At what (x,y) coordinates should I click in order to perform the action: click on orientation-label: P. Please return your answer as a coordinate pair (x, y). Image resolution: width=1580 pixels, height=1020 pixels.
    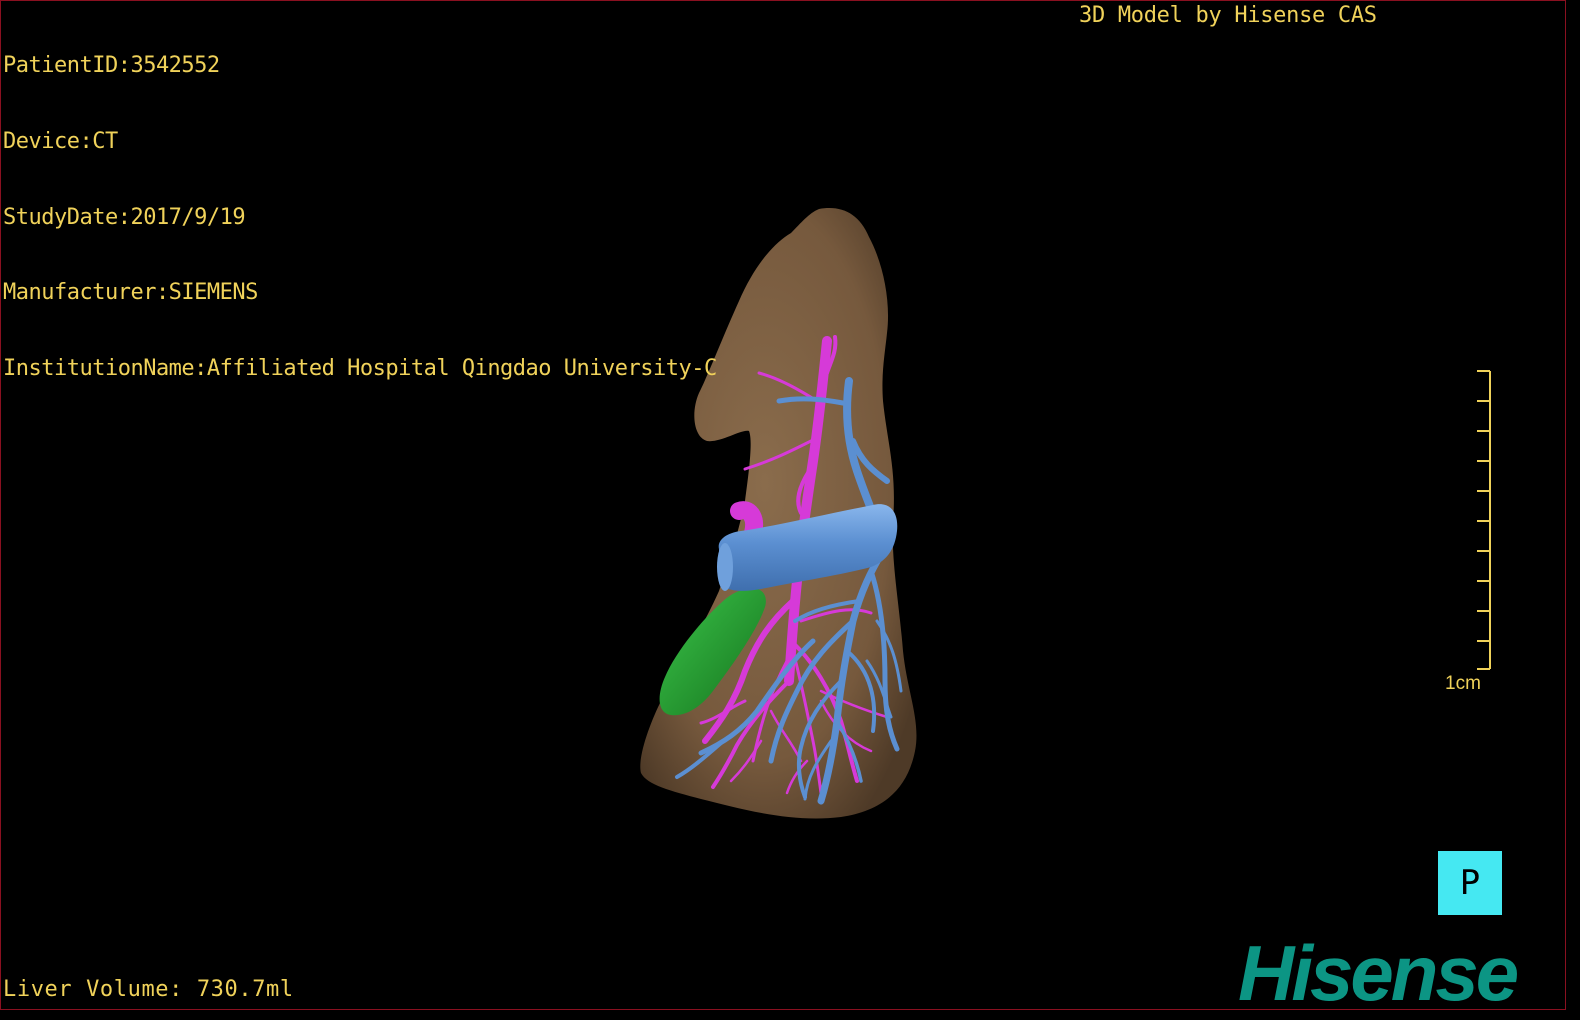
    Looking at the image, I should click on (1470, 883).